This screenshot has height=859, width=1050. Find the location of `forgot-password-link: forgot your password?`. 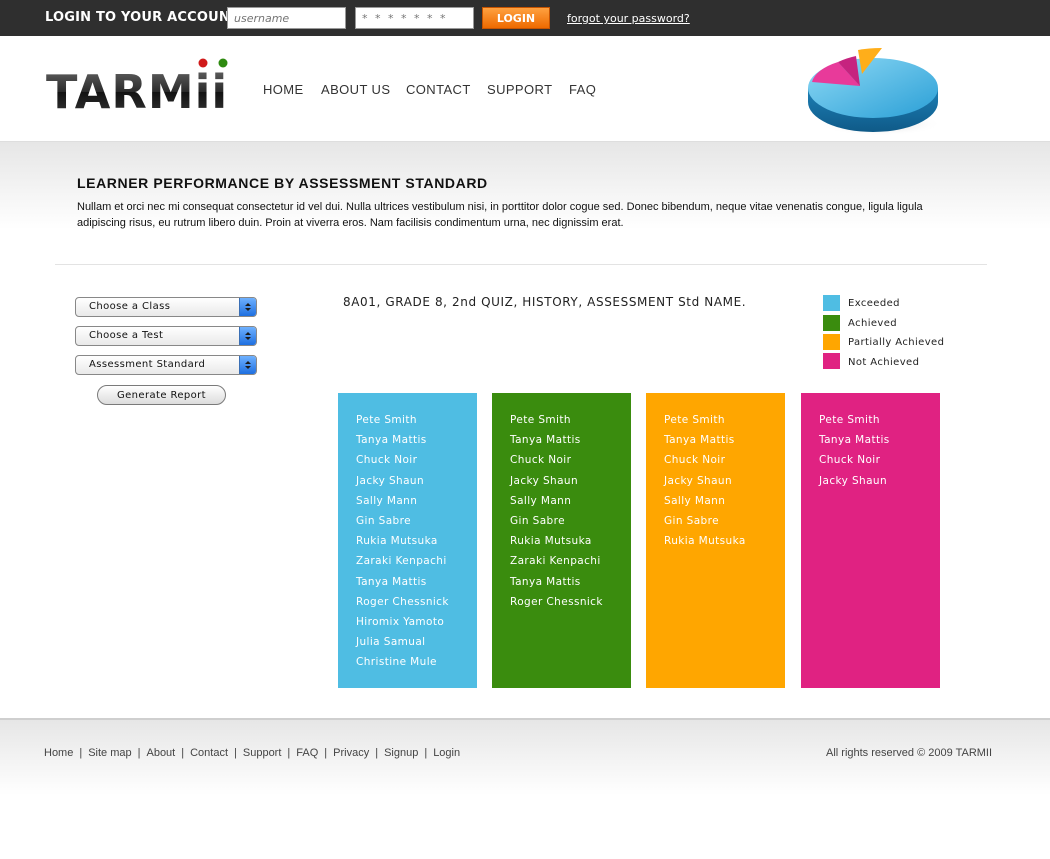

forgot-password-link: forgot your password? is located at coordinates (628, 18).